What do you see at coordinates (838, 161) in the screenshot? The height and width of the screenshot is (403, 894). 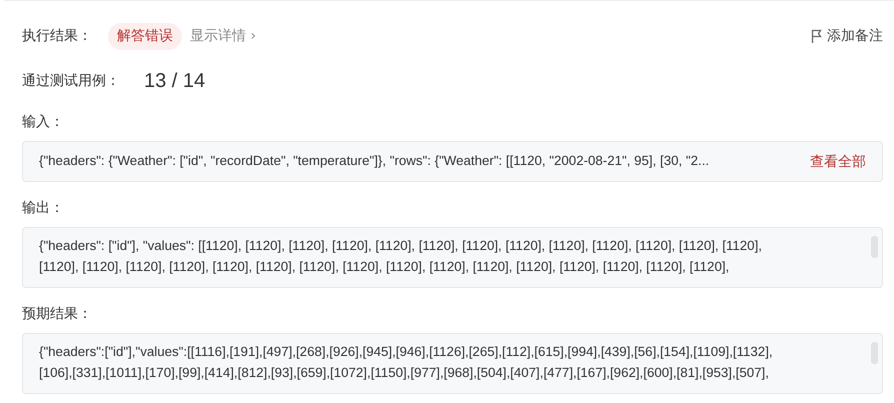 I see `view-all-link: 查看全部` at bounding box center [838, 161].